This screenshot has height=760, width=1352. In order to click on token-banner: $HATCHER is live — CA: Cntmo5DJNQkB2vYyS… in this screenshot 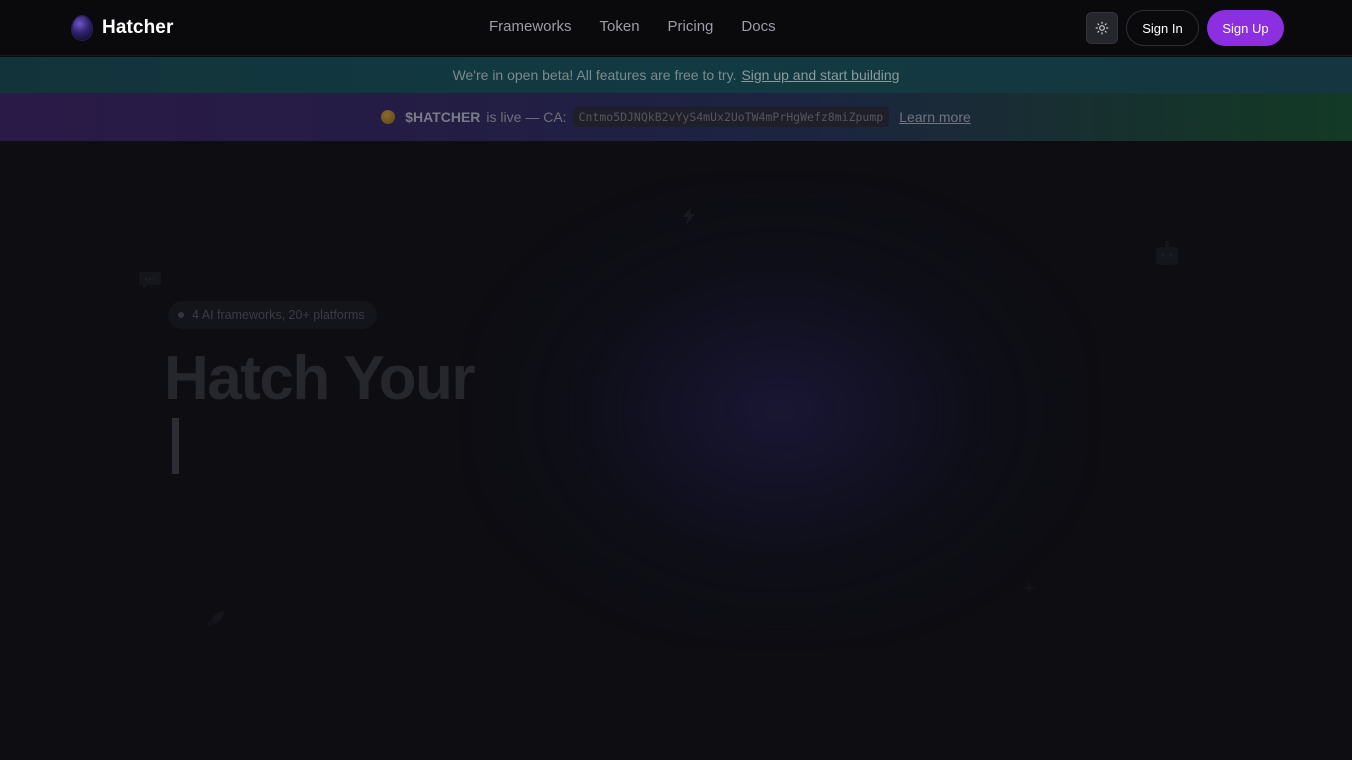, I will do `click(676, 117)`.